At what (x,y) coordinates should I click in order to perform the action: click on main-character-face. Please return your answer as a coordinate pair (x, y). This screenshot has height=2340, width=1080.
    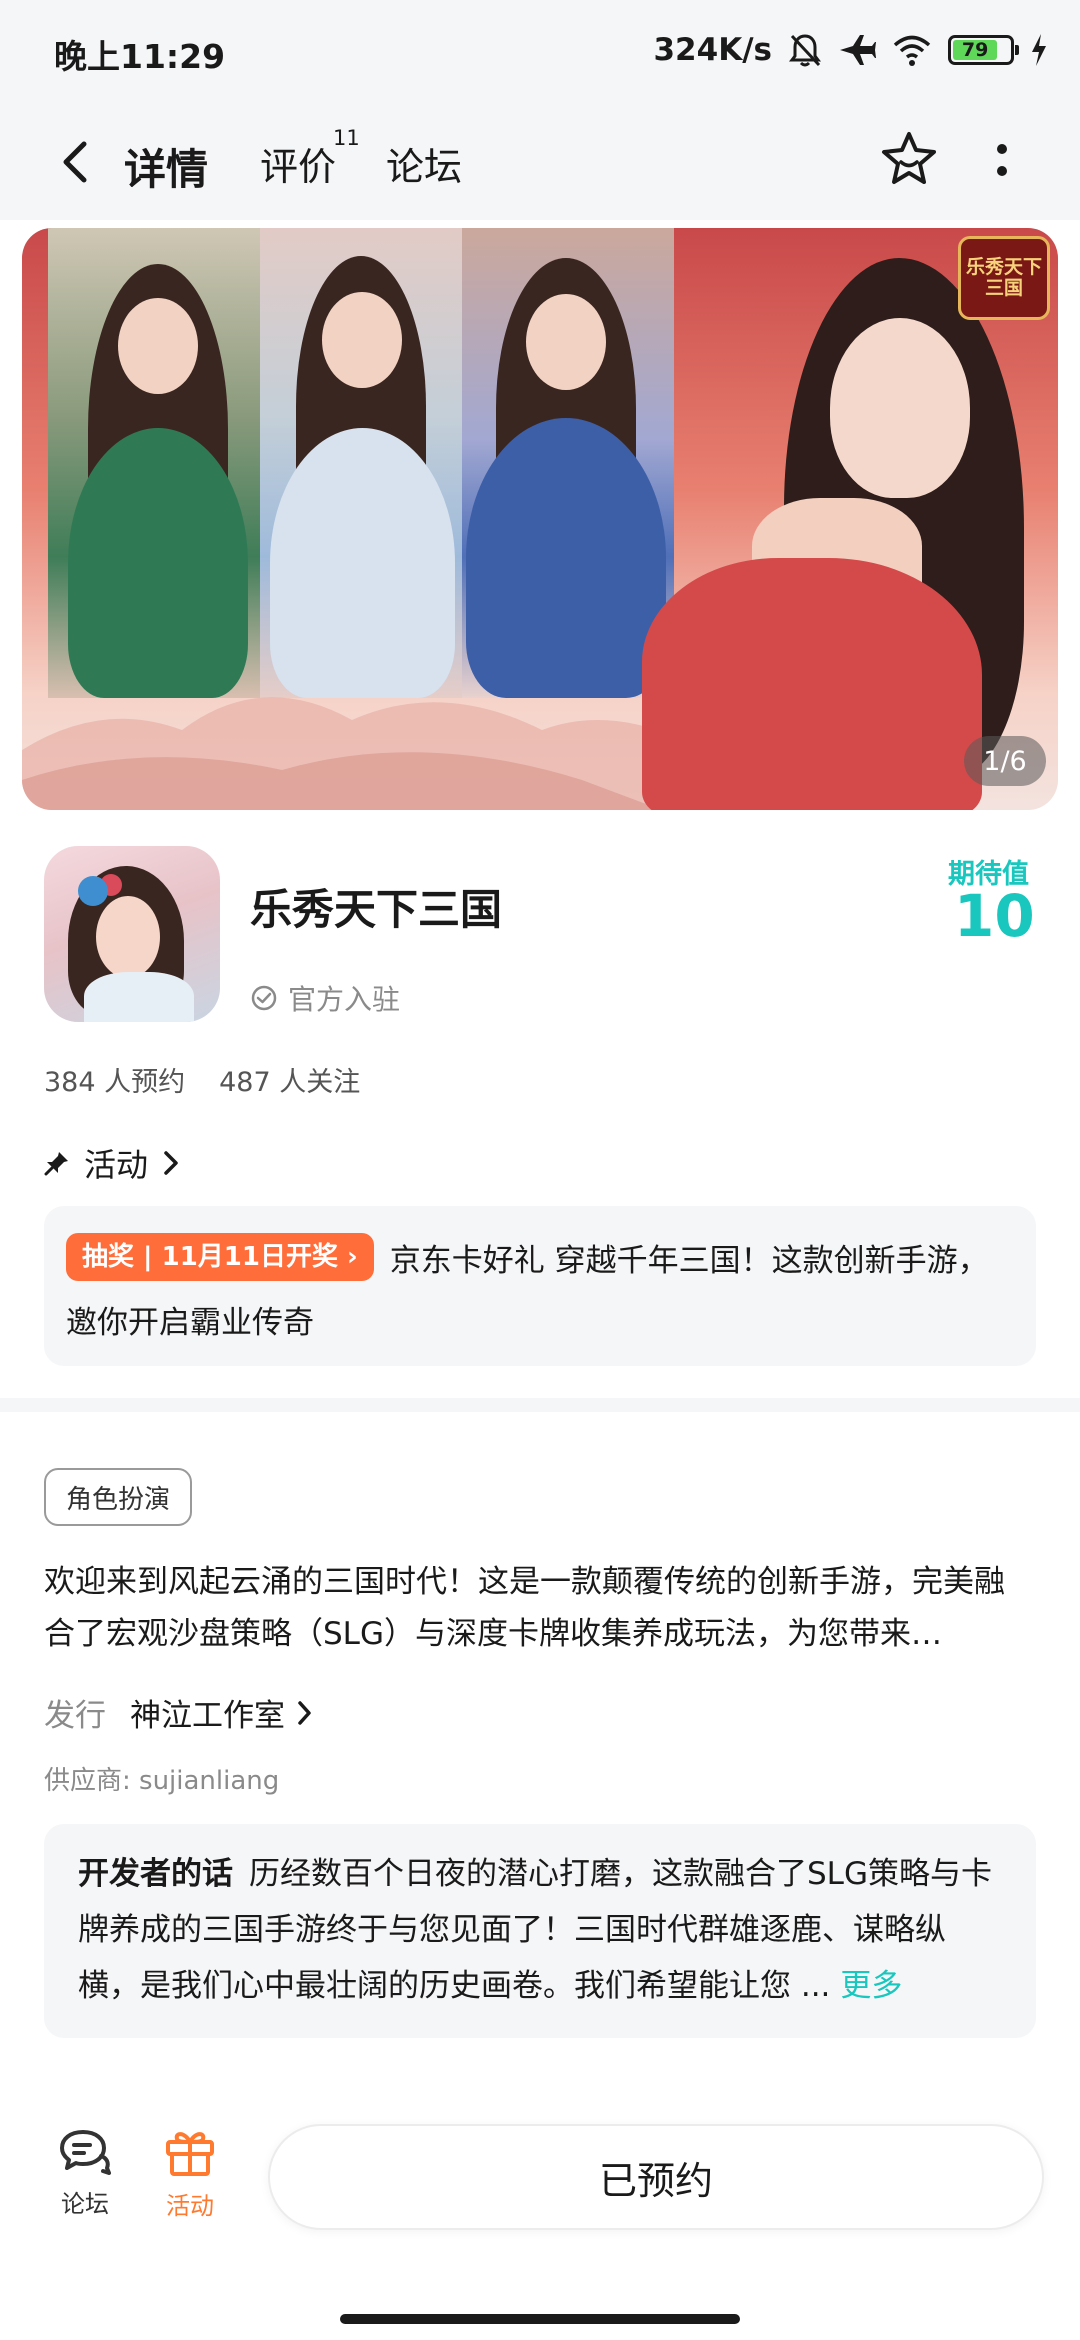
    Looking at the image, I should click on (900, 408).